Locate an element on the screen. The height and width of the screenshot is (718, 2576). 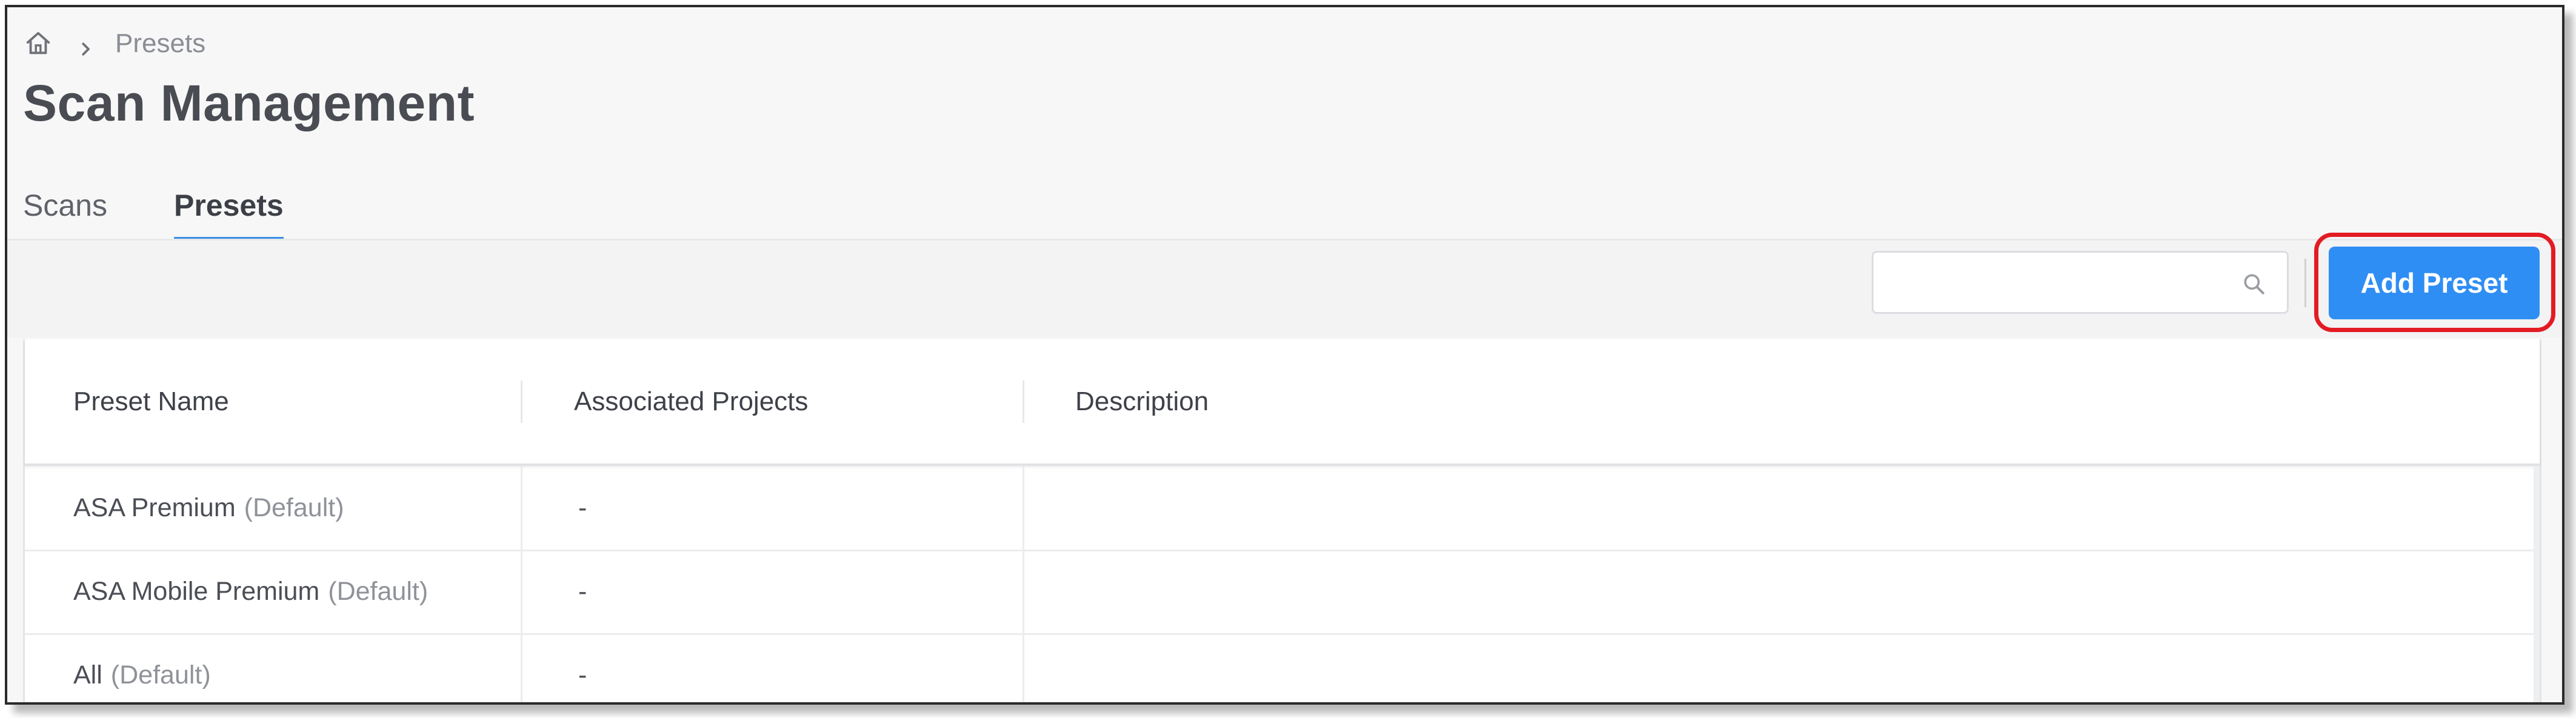
preset-name-cell: ASA Mobile Premium (Default) is located at coordinates (250, 591).